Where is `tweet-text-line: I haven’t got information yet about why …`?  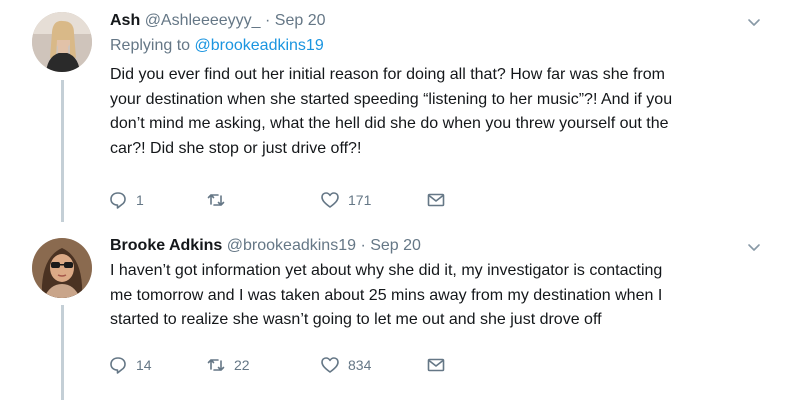
tweet-text-line: I haven’t got information yet about why … is located at coordinates (386, 270).